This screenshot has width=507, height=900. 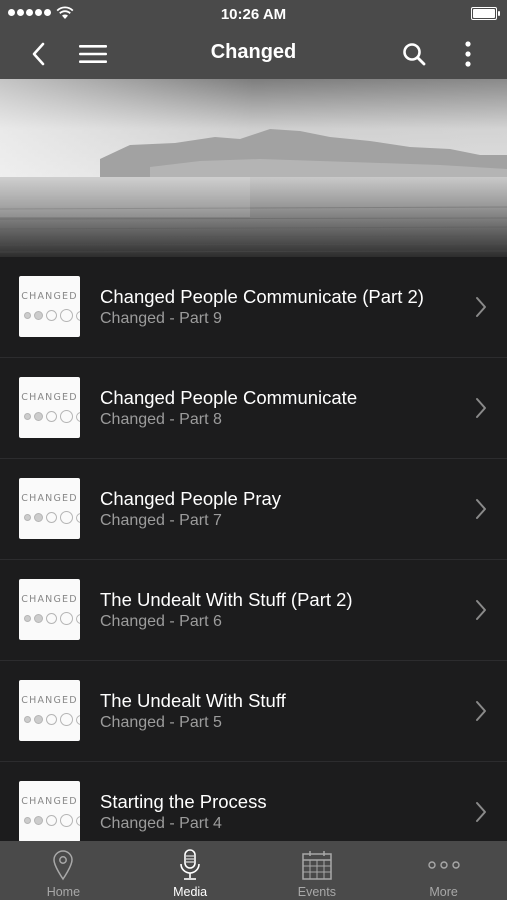 I want to click on status-time: 10:26 AM, so click(x=253, y=14).